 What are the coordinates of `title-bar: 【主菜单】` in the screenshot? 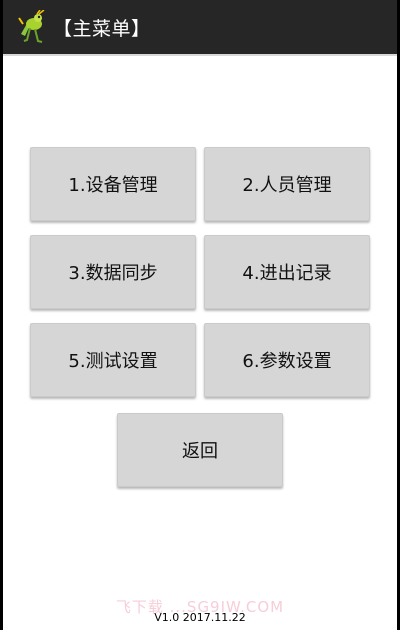 It's located at (200, 27).